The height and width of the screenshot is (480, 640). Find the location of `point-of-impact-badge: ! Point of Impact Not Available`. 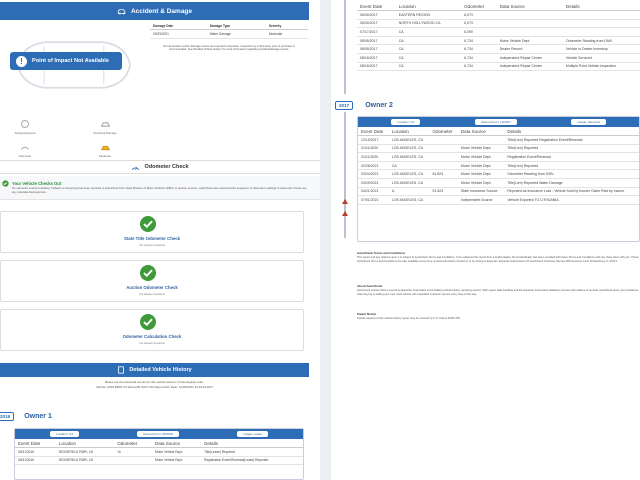

point-of-impact-badge: ! Point of Impact Not Available is located at coordinates (66, 61).